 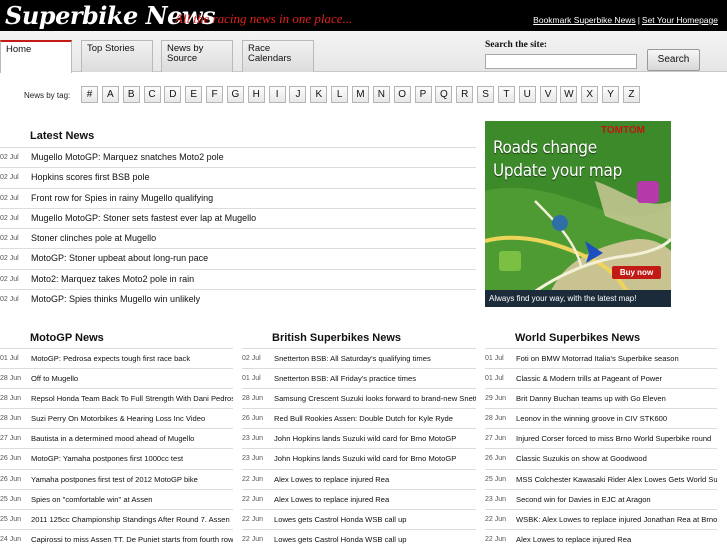 I want to click on tag-letter-button: X, so click(x=590, y=94).